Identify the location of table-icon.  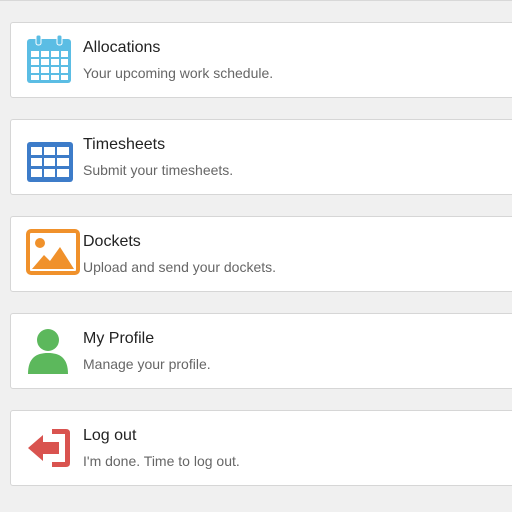
(50, 156).